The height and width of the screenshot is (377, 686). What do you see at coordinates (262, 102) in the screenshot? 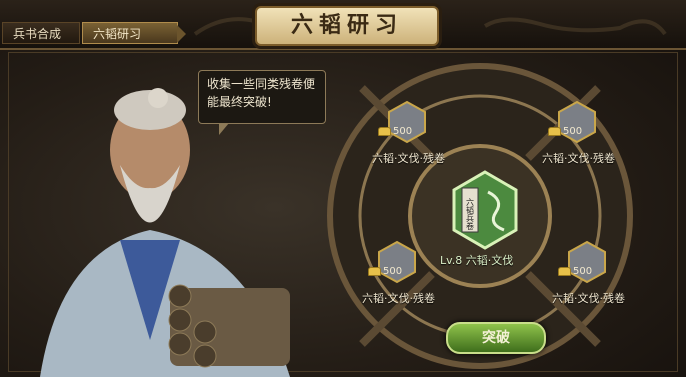
I see `speech-bubble: 收集一些同类残卷便能最终突破!` at bounding box center [262, 102].